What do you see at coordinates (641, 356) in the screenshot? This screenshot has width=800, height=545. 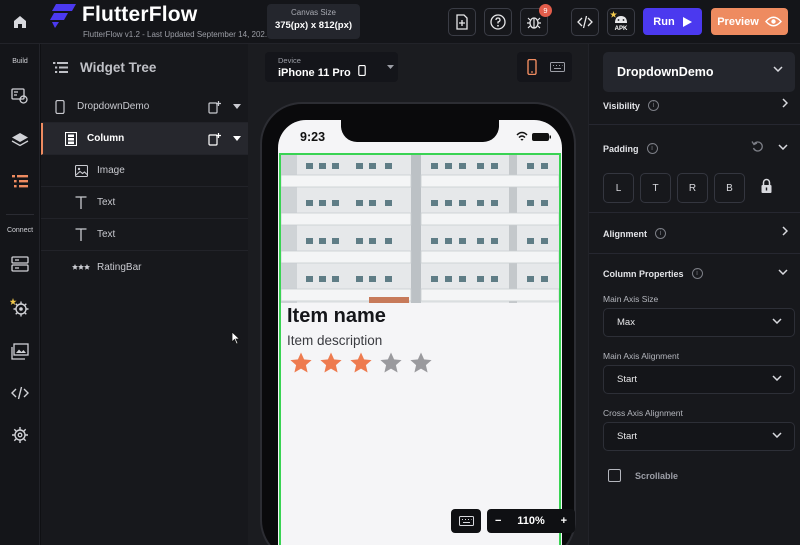 I see `main-axis-alignment-label: Main Axis Alignment` at bounding box center [641, 356].